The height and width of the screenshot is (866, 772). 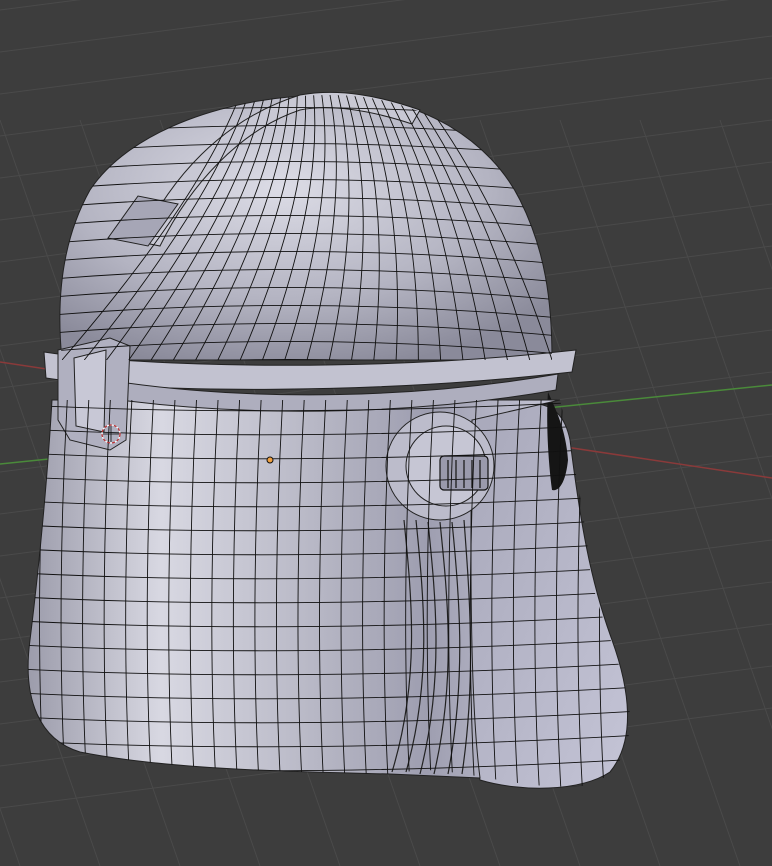 I want to click on side-clip-inner, so click(x=90, y=391).